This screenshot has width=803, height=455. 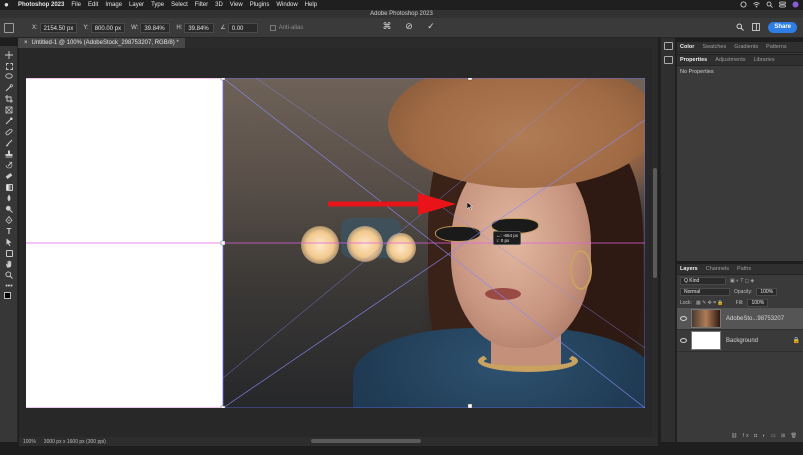 I want to click on frame-tool, so click(x=9, y=110).